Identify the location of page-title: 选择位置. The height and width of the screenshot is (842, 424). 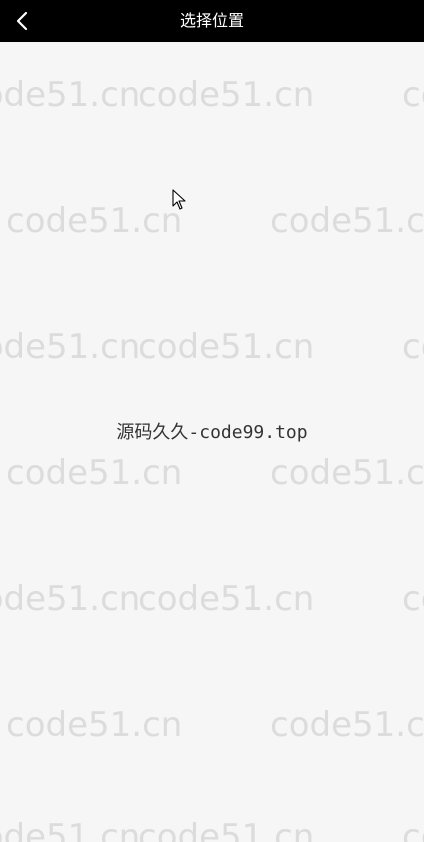
(211, 20).